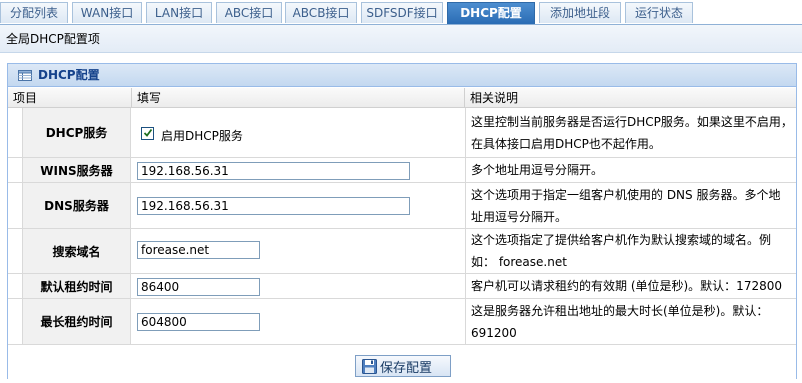  Describe the element at coordinates (25, 98) in the screenshot. I see `column-header-item-label: 项目` at that location.